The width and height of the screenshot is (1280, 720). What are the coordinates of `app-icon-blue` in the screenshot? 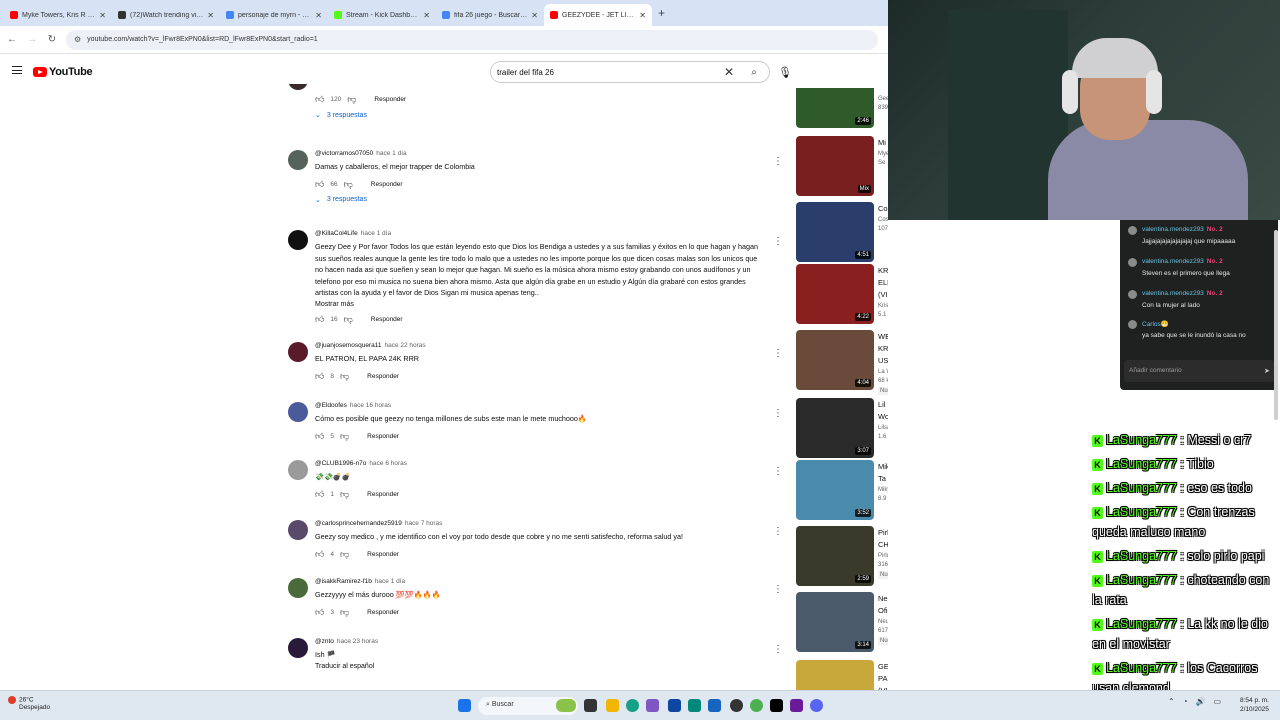 It's located at (674, 705).